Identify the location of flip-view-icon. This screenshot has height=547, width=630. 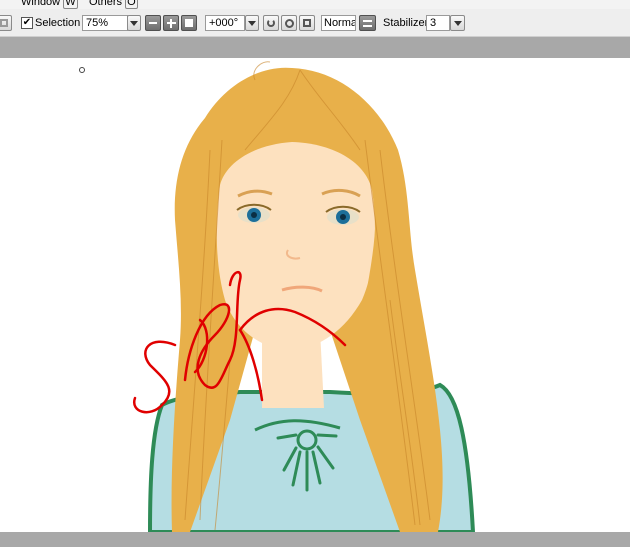
(307, 23).